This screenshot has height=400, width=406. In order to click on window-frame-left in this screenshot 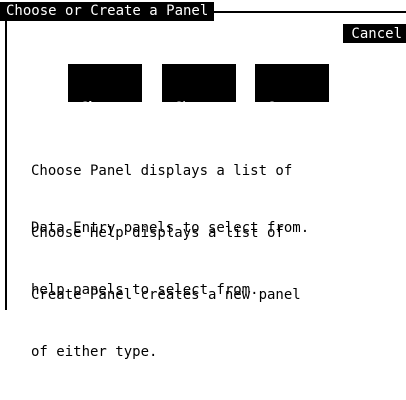, I will do `click(6, 160)`.